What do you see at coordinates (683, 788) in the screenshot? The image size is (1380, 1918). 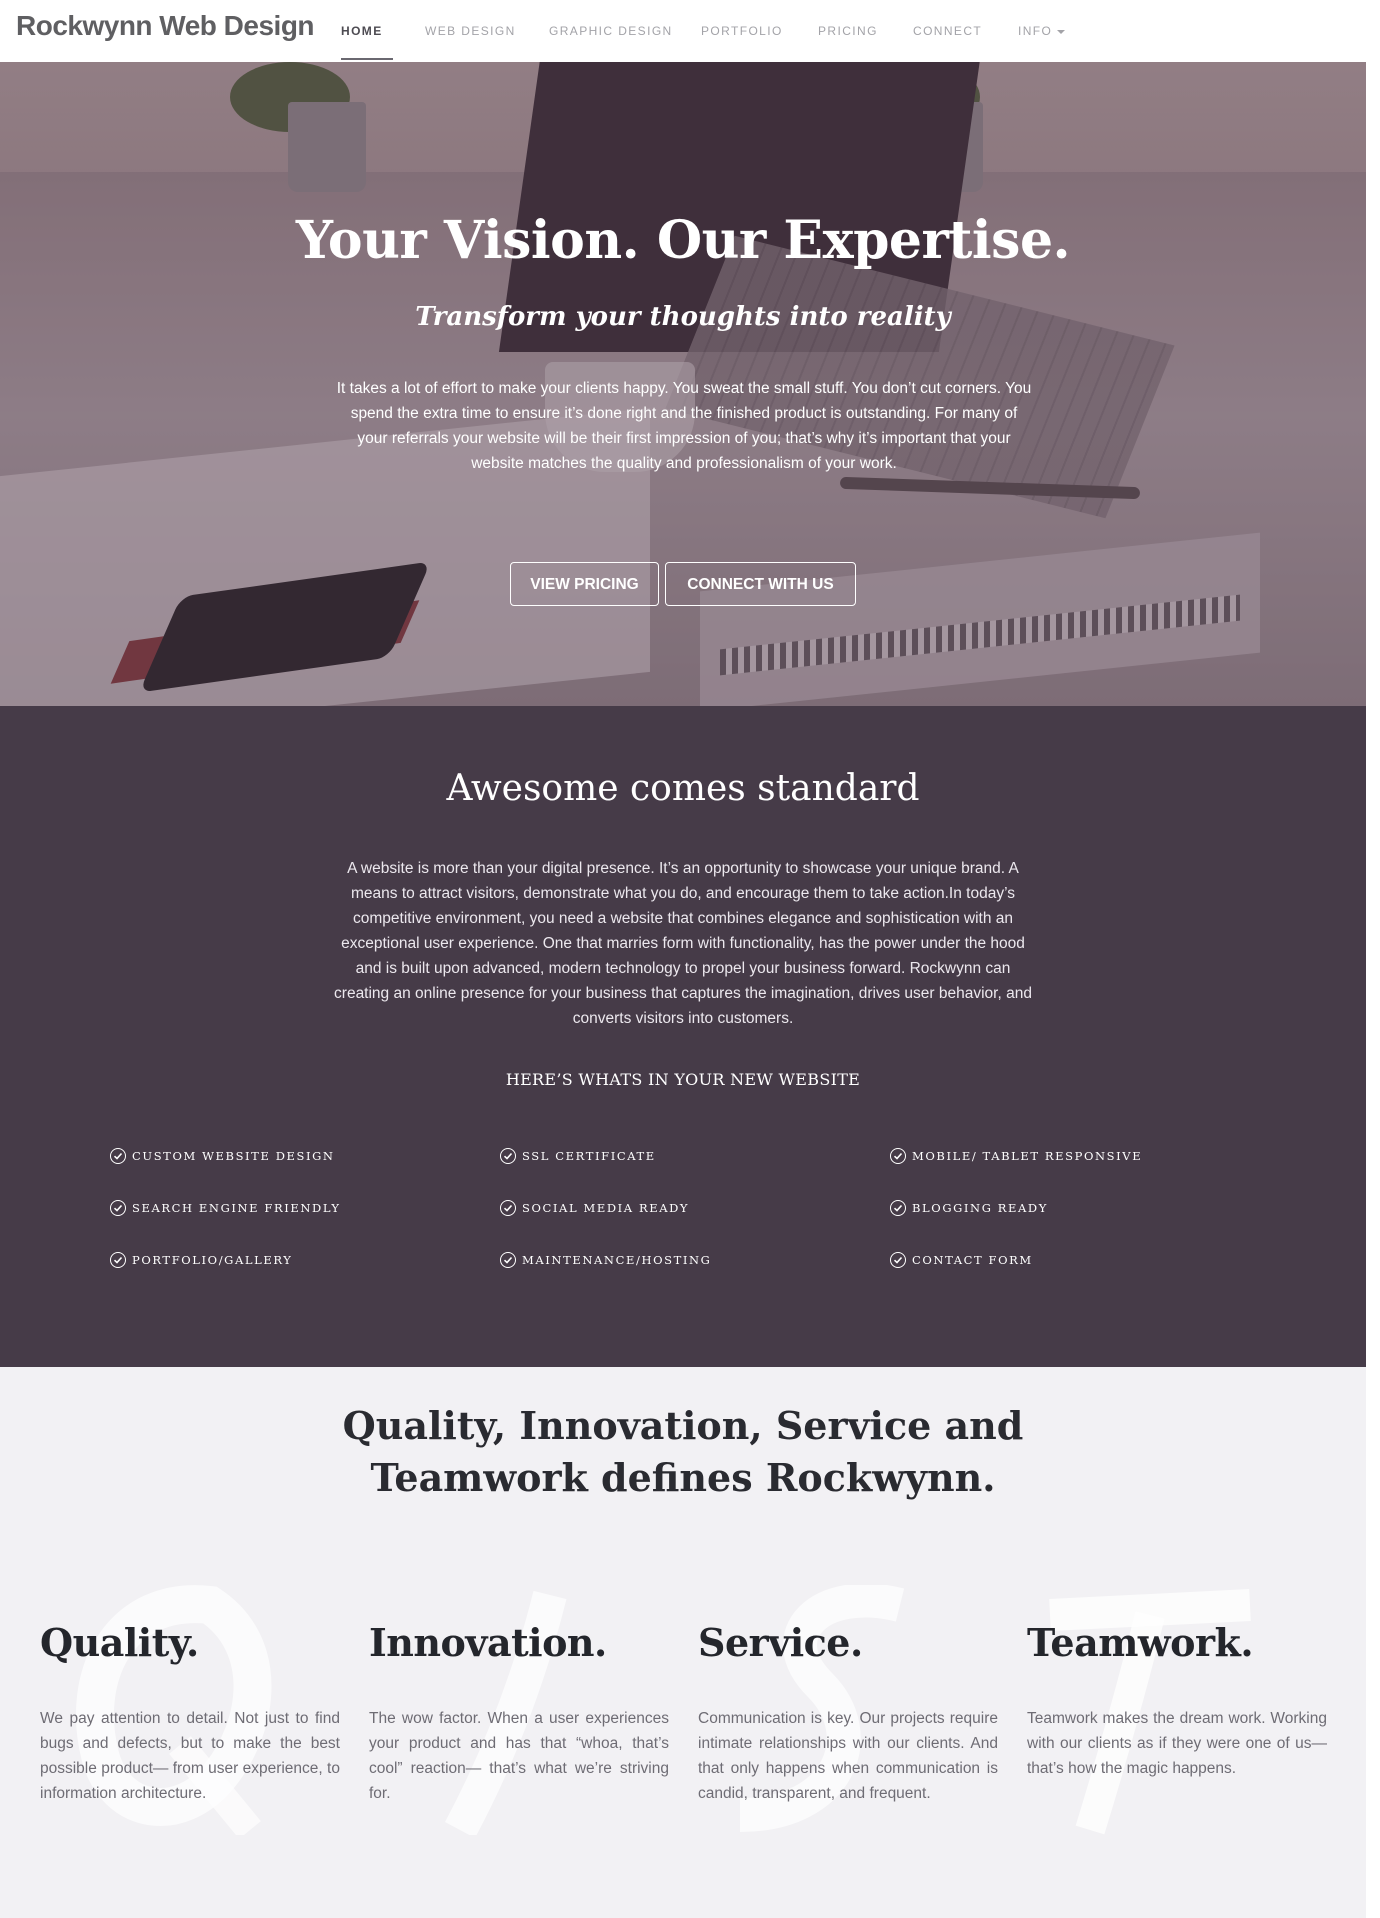 I see `features-title: Awesome comes standard` at bounding box center [683, 788].